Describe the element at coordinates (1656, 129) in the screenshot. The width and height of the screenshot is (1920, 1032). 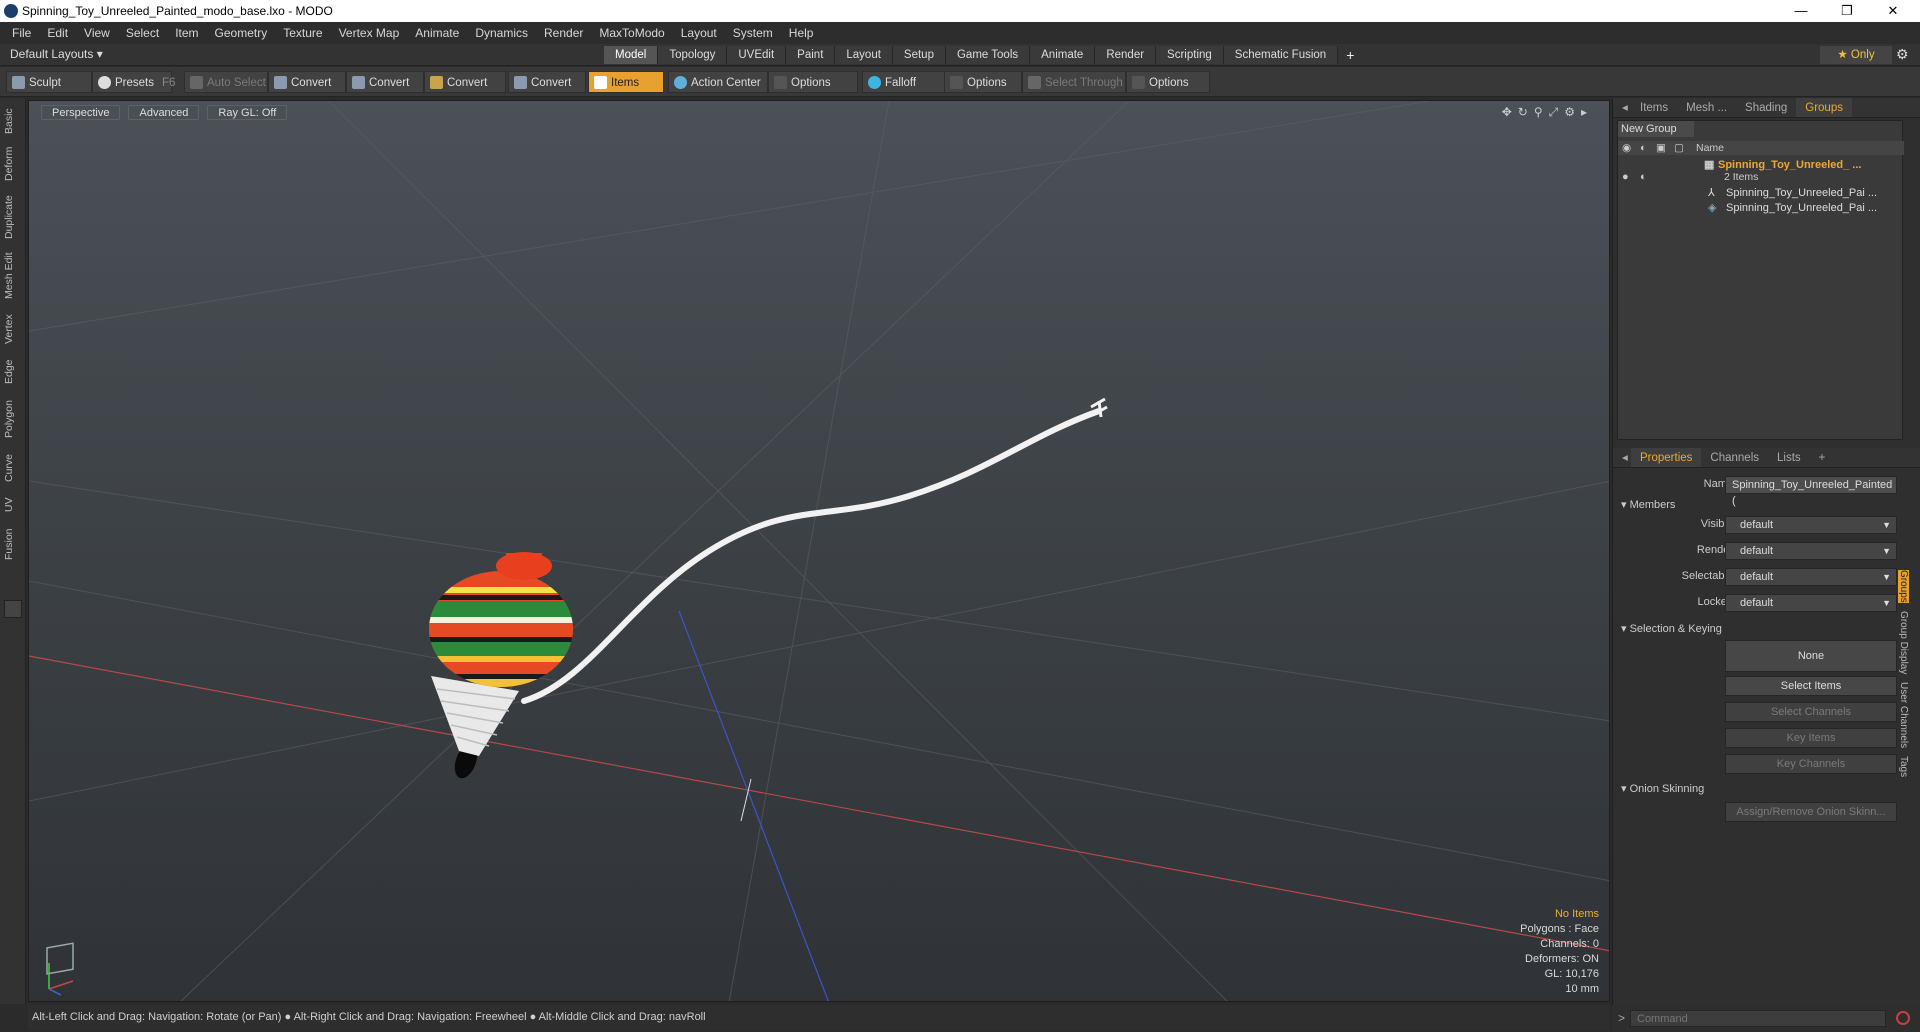
I see `new-group-button: New Group` at that location.